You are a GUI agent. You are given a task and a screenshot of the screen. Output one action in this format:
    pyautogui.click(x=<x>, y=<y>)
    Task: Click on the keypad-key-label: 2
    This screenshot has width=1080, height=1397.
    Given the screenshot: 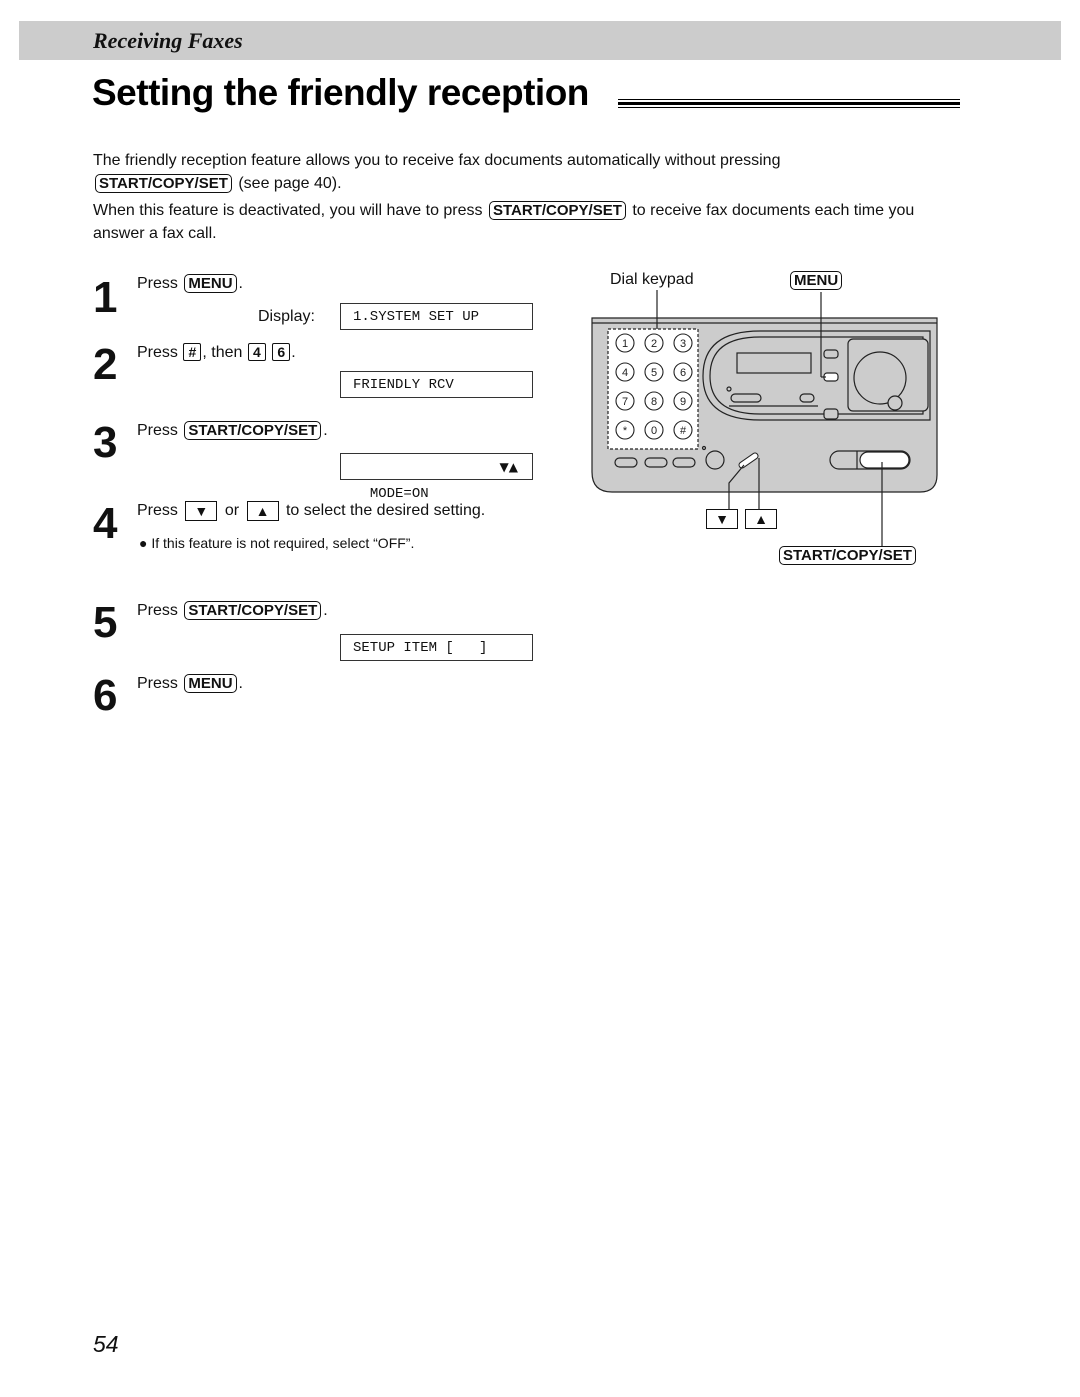 What is the action you would take?
    pyautogui.click(x=654, y=344)
    